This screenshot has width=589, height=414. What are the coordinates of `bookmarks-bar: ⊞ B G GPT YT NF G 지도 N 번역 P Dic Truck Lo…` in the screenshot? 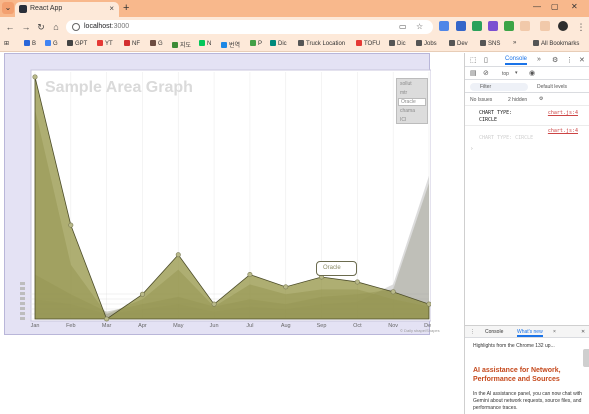 It's located at (294, 44).